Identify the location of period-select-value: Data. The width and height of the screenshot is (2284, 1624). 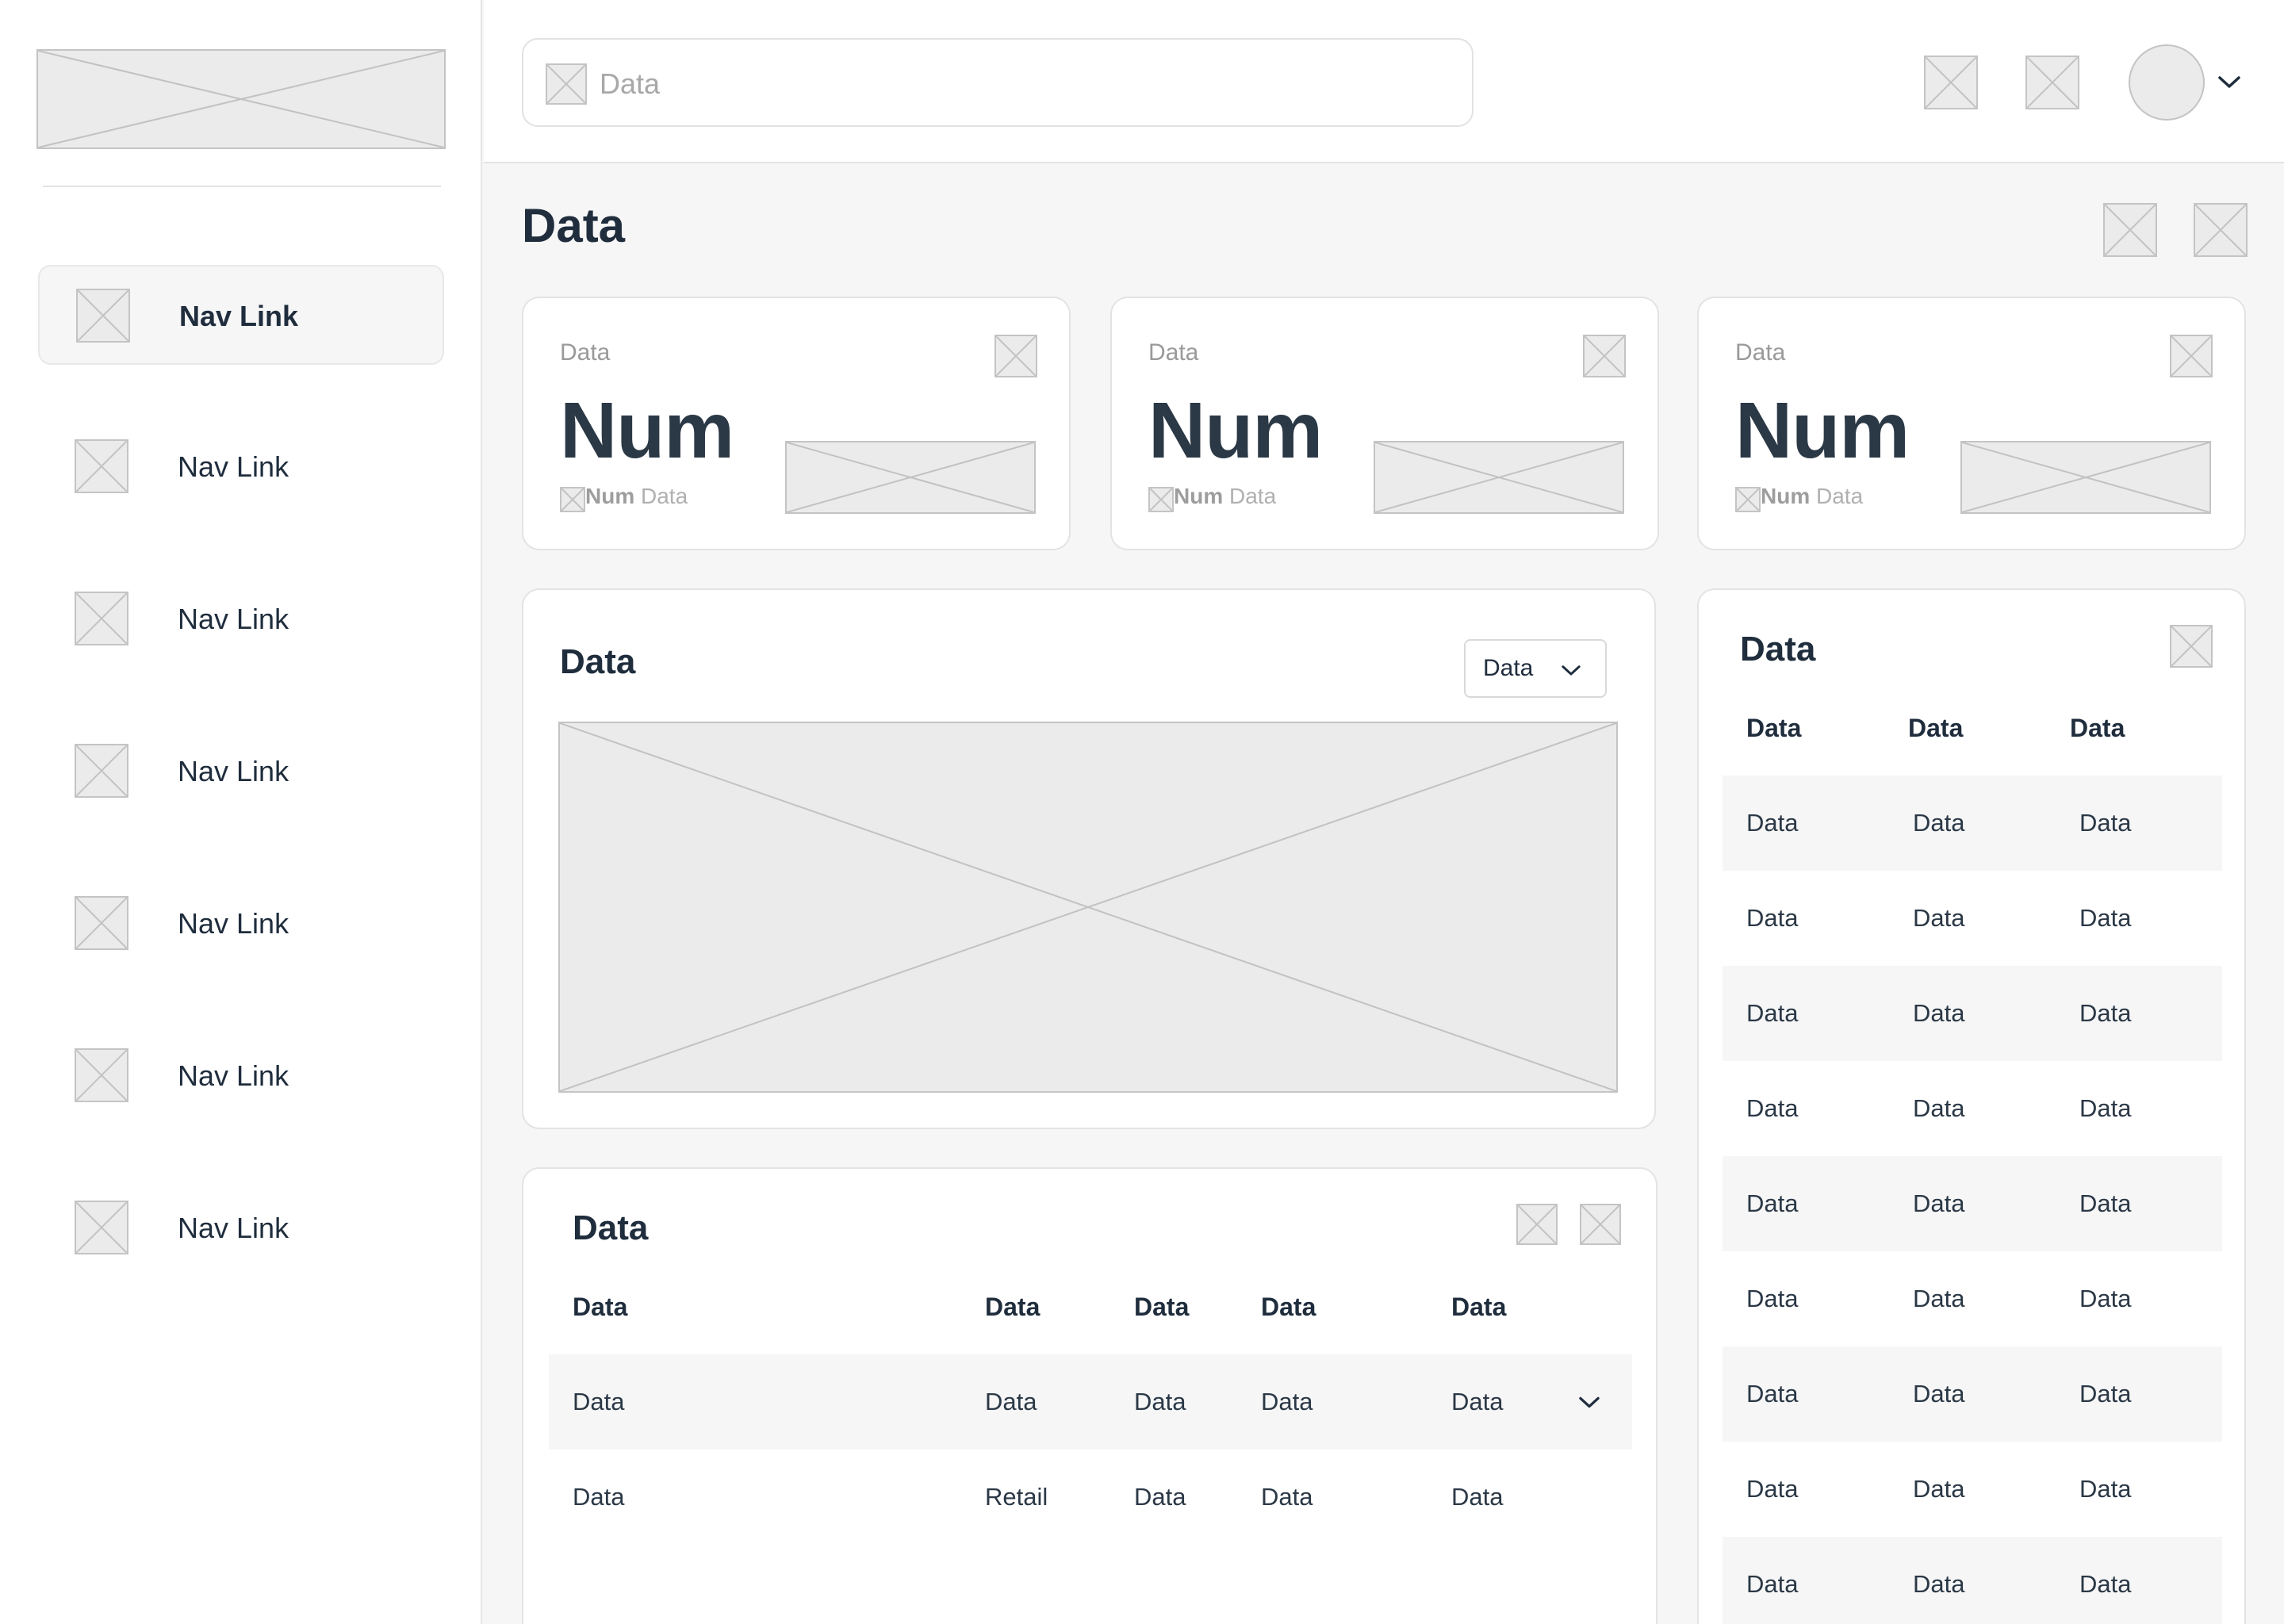
(1508, 668).